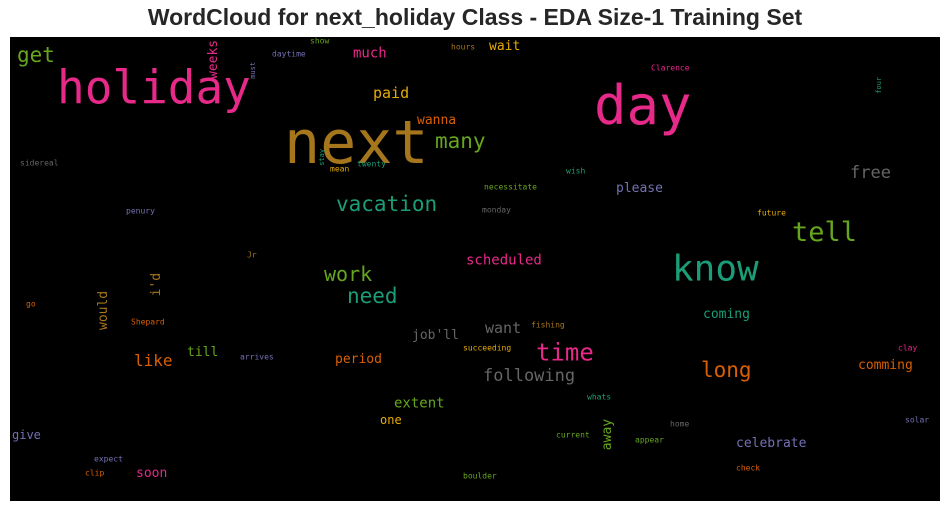 Image resolution: width=950 pixels, height=511 pixels. What do you see at coordinates (824, 232) in the screenshot?
I see `word-tell: tell` at bounding box center [824, 232].